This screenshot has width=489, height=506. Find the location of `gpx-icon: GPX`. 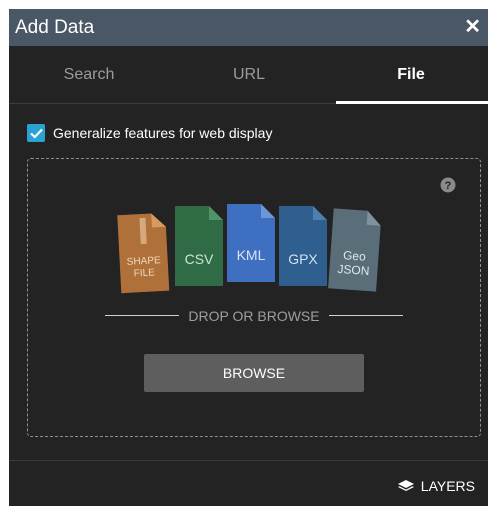

gpx-icon: GPX is located at coordinates (303, 246).